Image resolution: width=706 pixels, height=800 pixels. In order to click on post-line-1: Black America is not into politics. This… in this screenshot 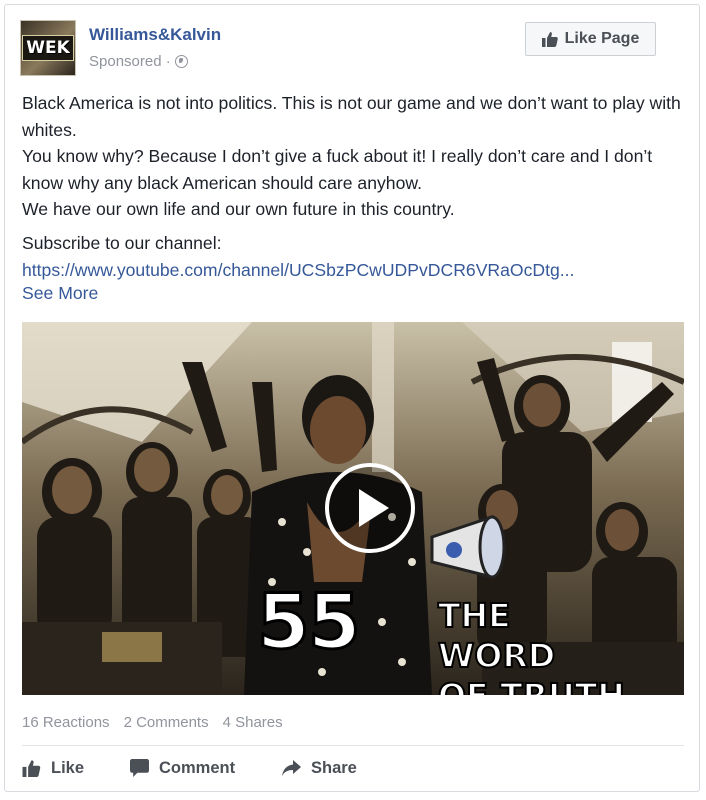, I will do `click(351, 116)`.